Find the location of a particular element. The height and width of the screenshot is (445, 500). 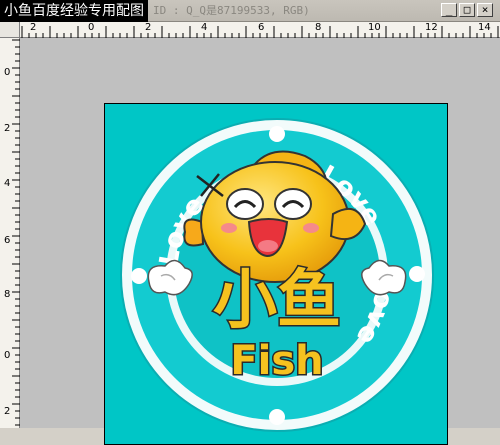

window-titlebar: 小鱼百度经验专用配图 ID : Q_Q是87199533, RGB) _ □ × is located at coordinates (250, 11).